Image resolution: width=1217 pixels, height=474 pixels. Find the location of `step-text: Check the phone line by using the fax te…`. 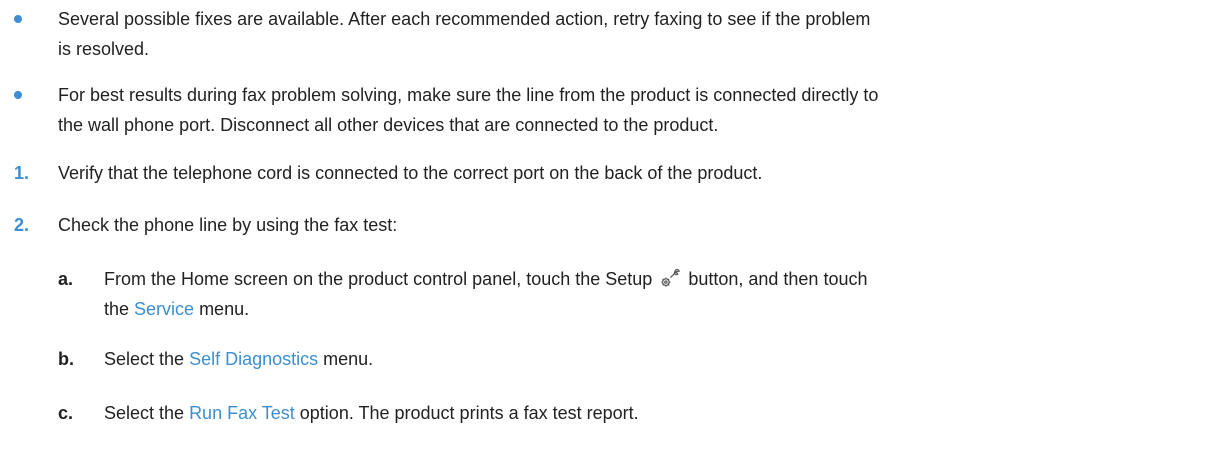

step-text: Check the phone line by using the fax te… is located at coordinates (228, 225).